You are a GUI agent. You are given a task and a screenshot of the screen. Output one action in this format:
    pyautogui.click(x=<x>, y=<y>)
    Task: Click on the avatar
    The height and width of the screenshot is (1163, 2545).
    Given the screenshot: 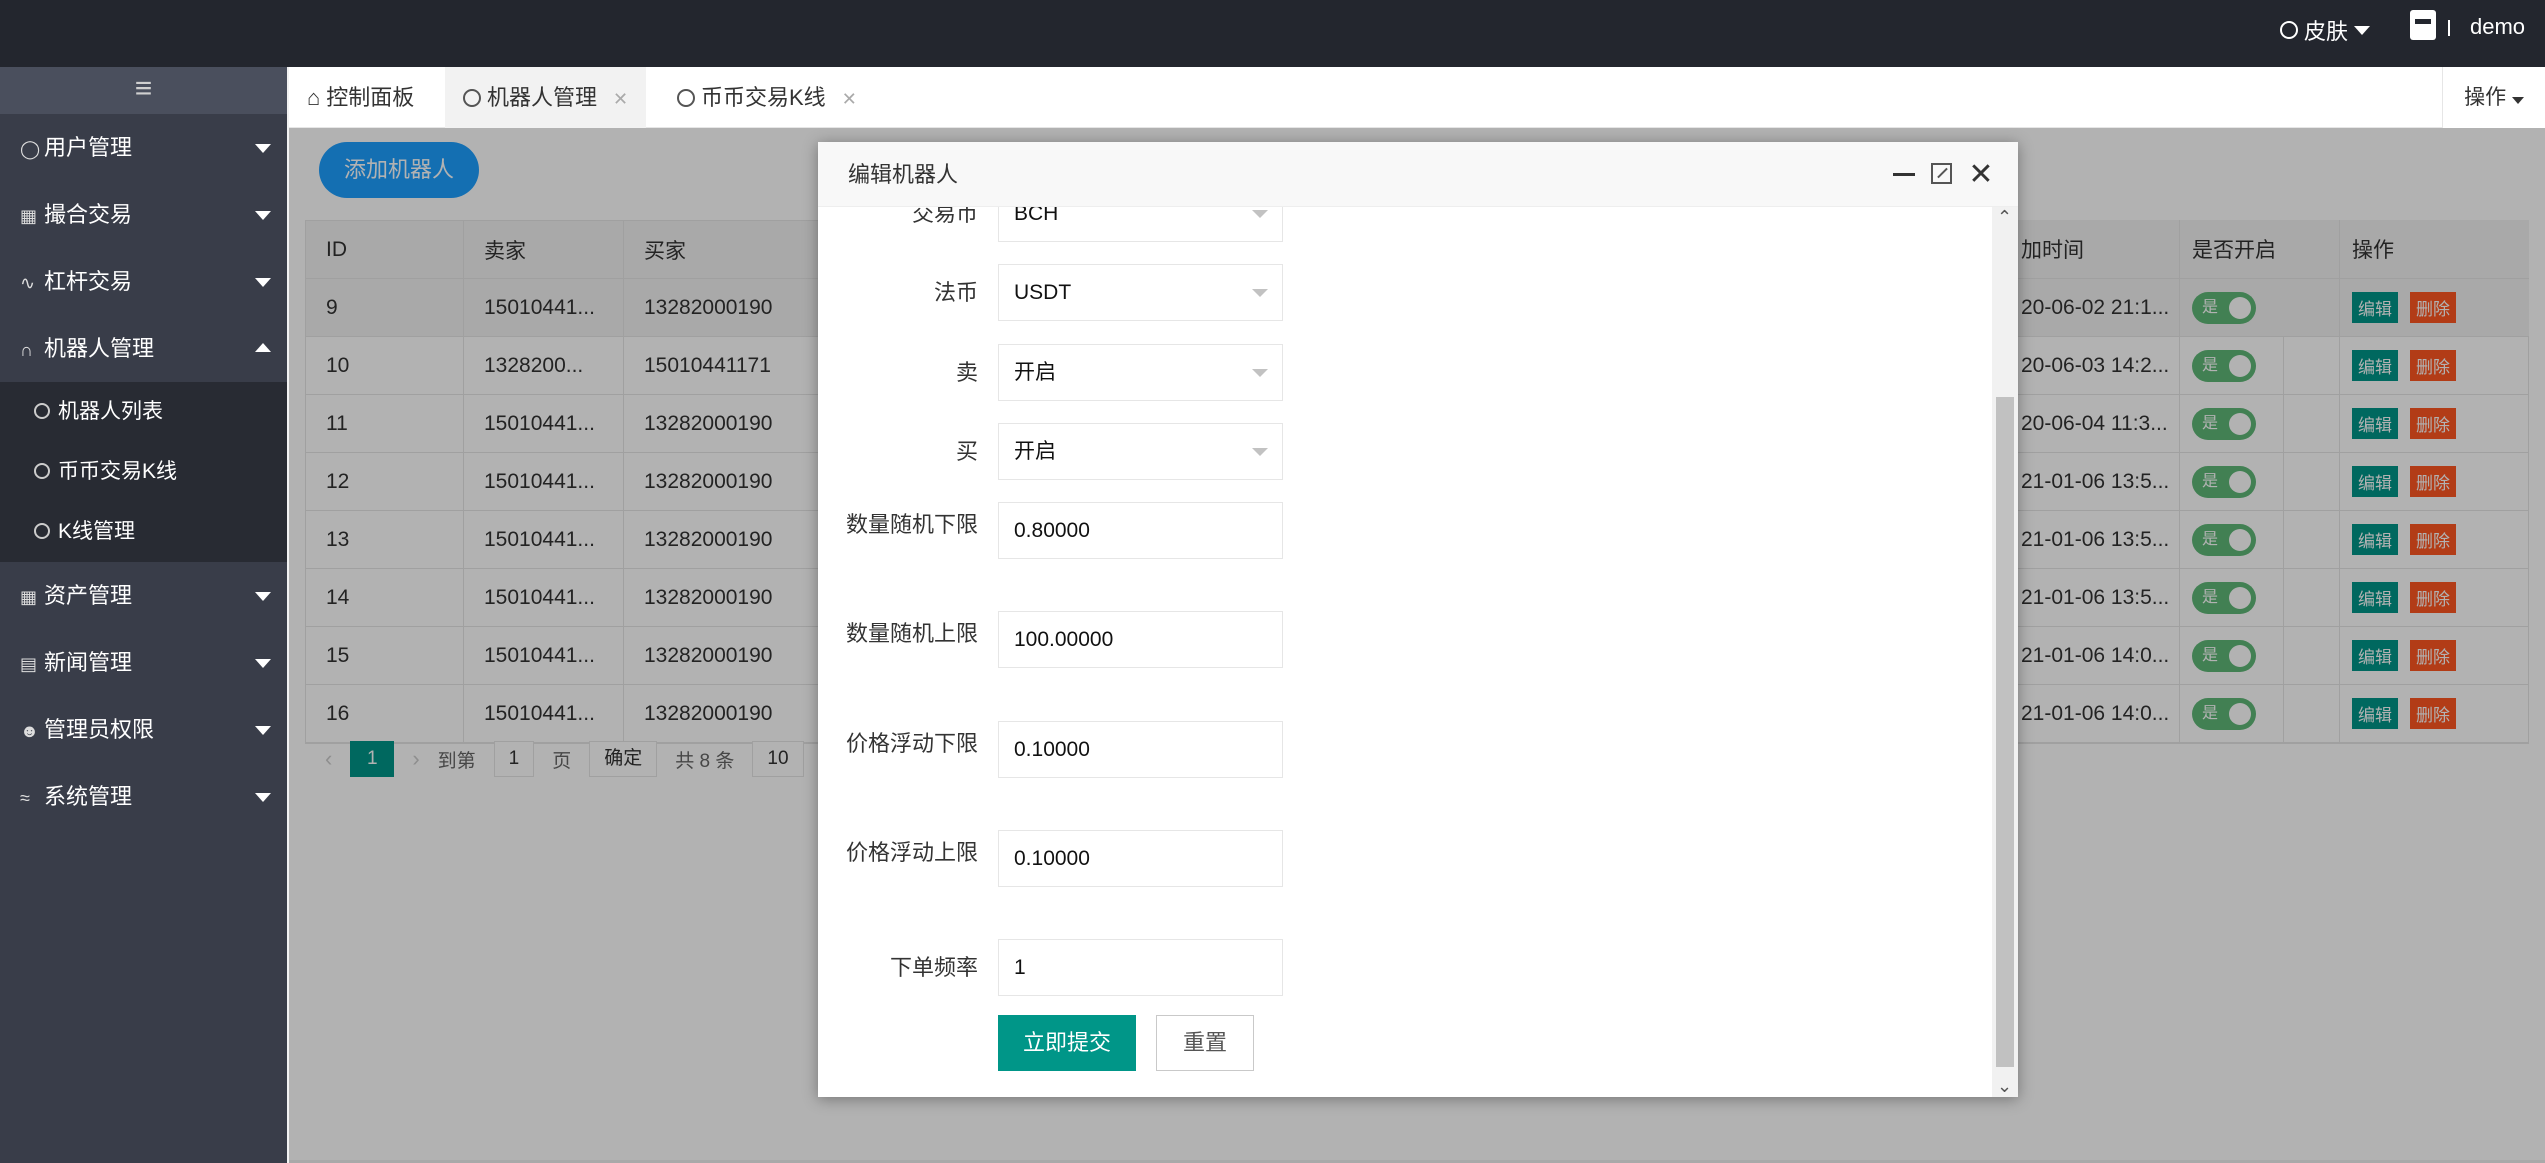 What is the action you would take?
    pyautogui.click(x=2423, y=25)
    